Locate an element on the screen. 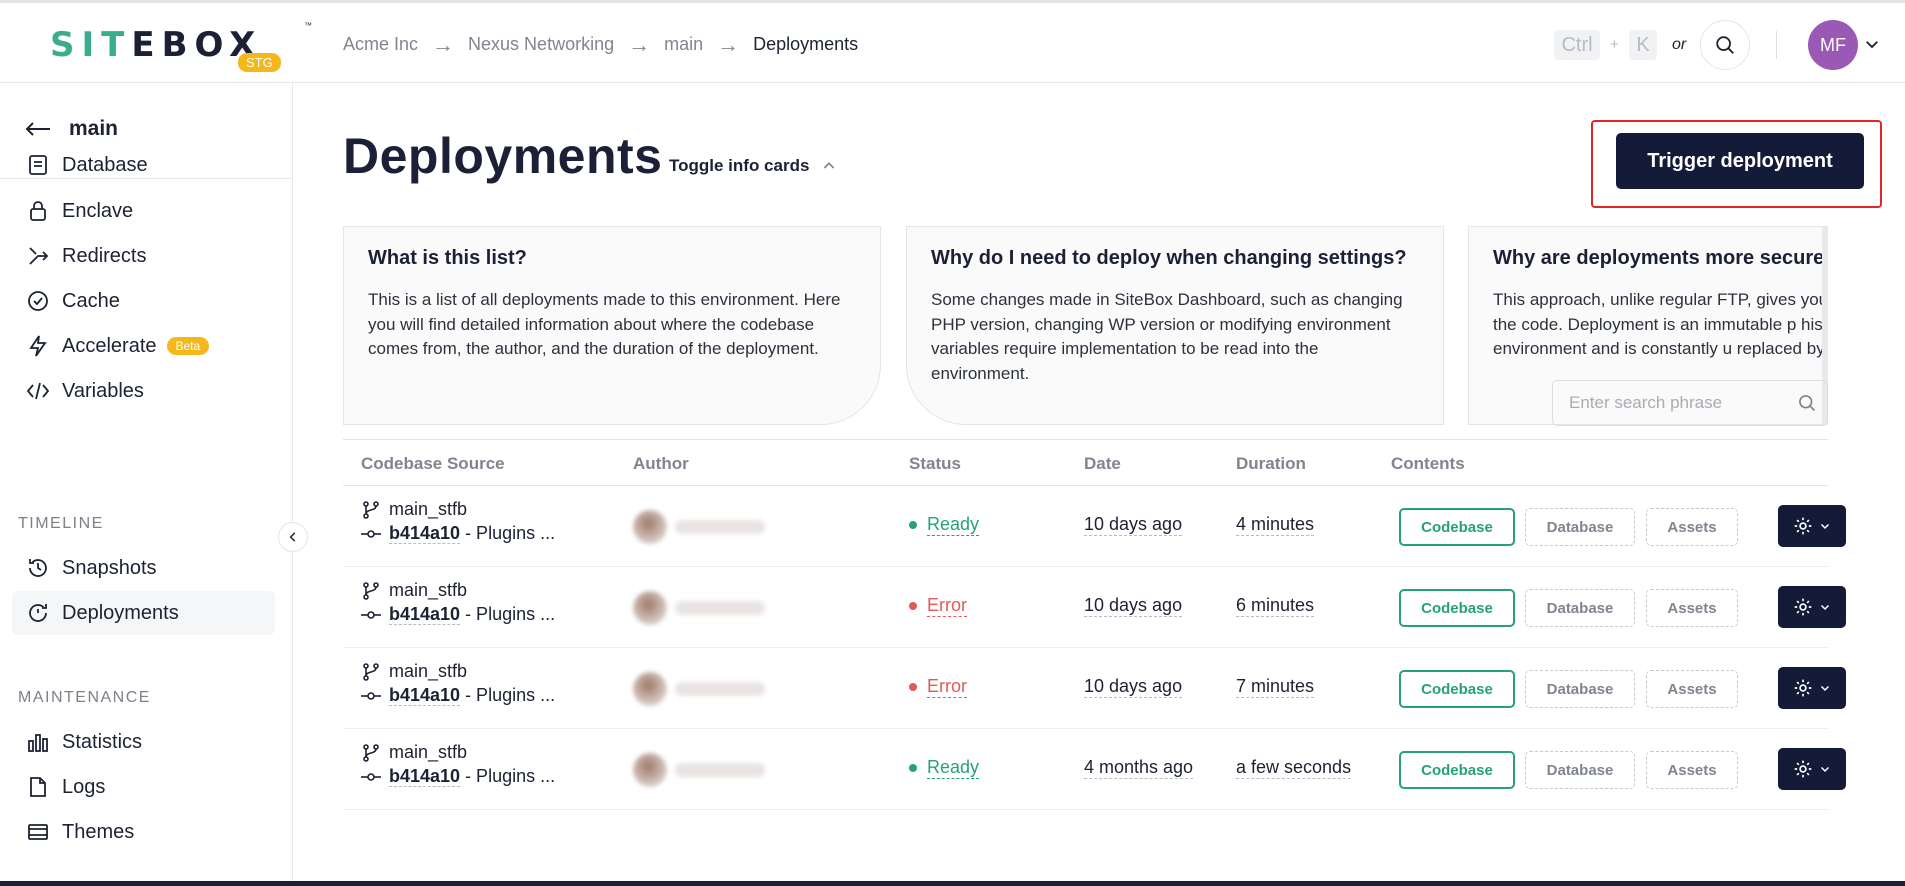  page-title: Deployments is located at coordinates (503, 156).